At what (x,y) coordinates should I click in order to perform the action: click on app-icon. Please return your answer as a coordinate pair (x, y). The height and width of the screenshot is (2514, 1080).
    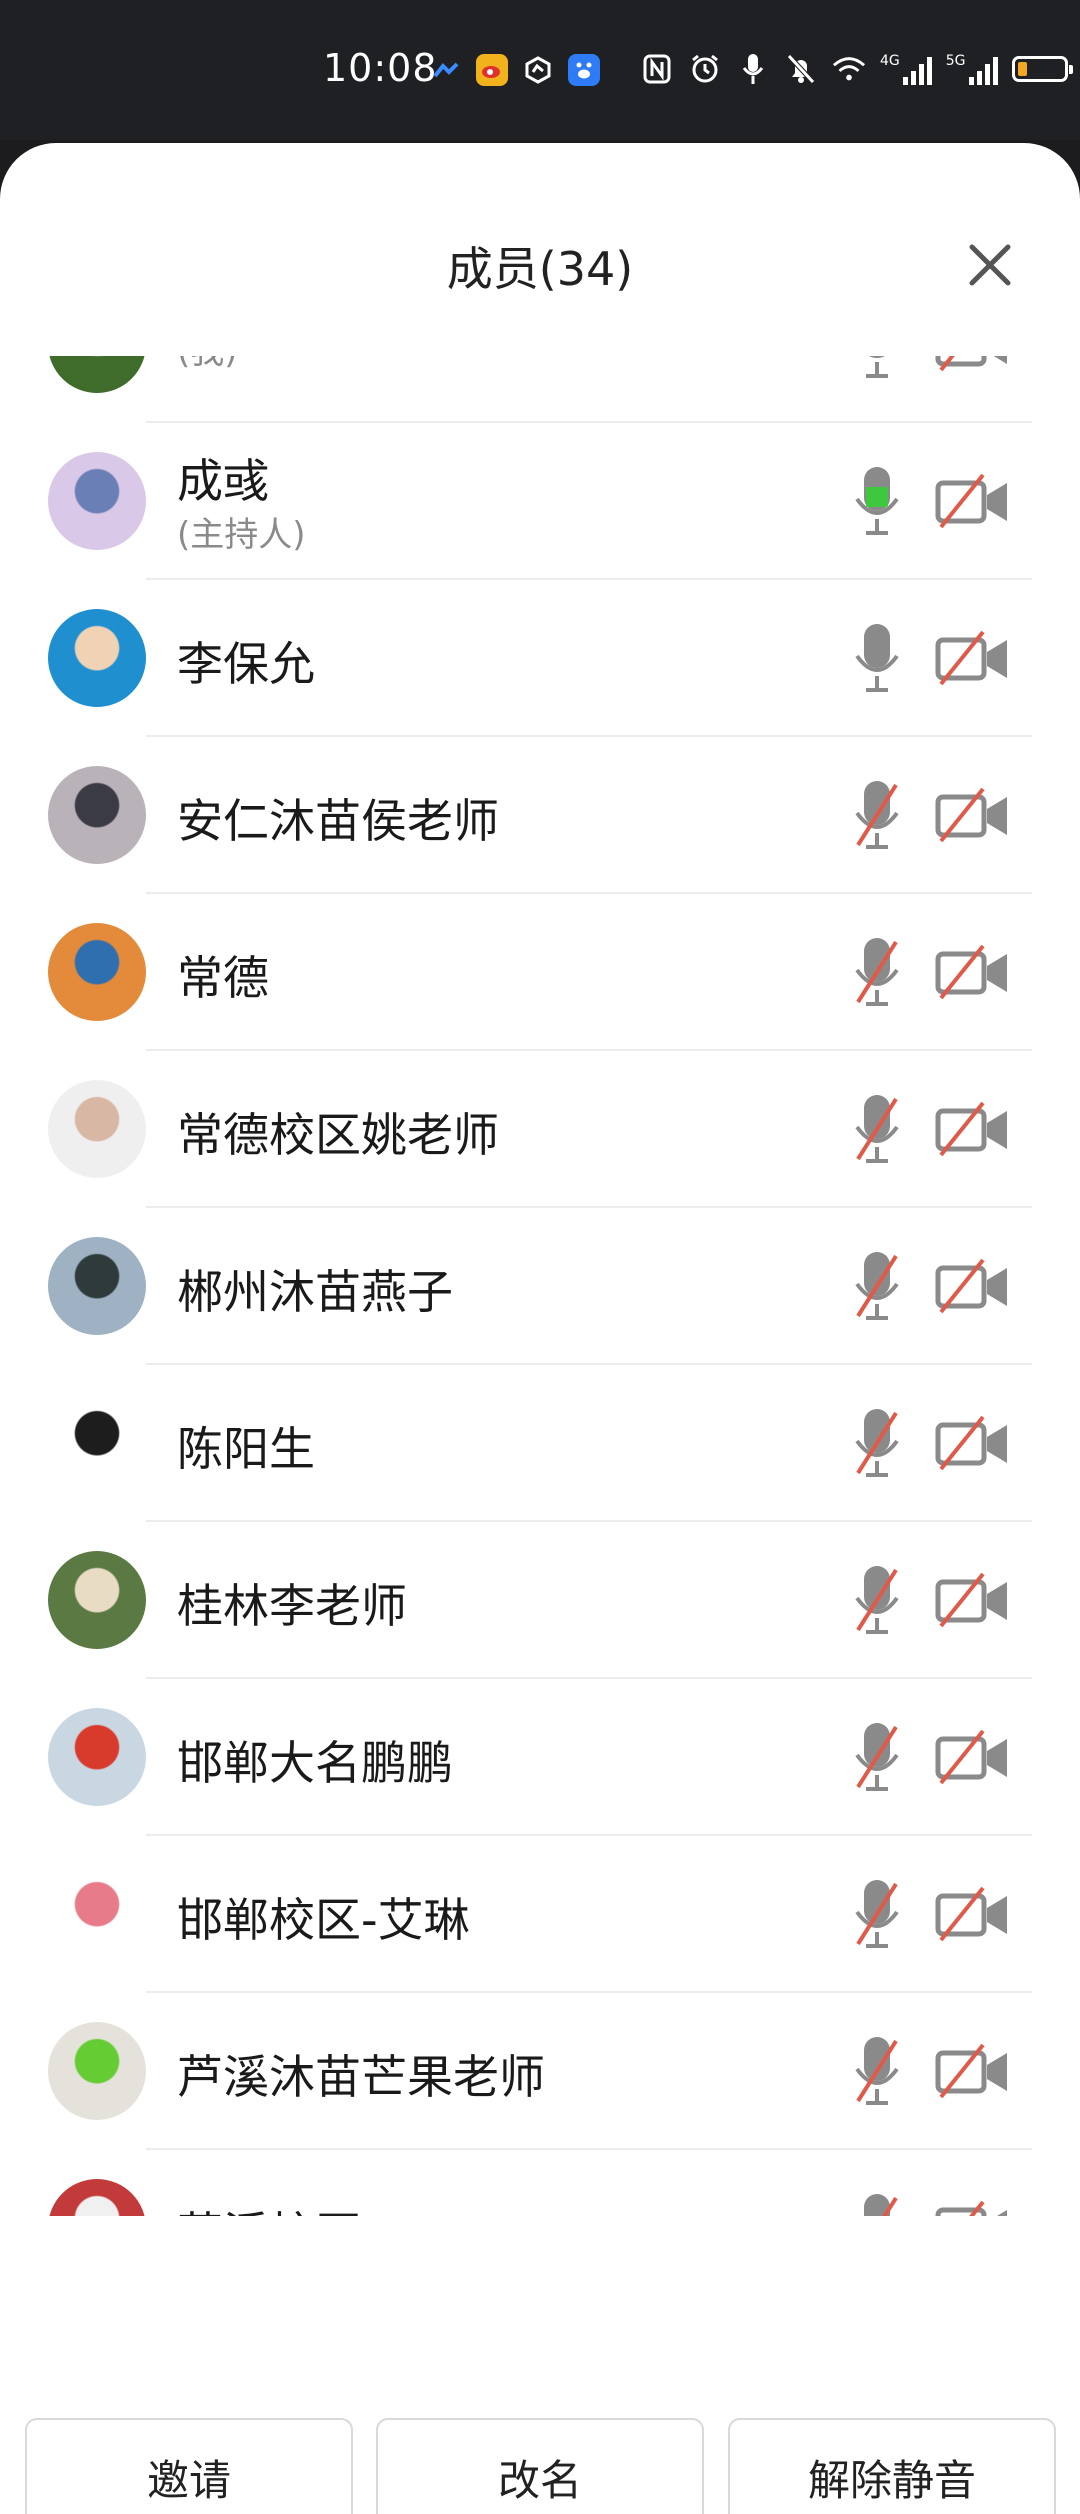
    Looking at the image, I should click on (538, 70).